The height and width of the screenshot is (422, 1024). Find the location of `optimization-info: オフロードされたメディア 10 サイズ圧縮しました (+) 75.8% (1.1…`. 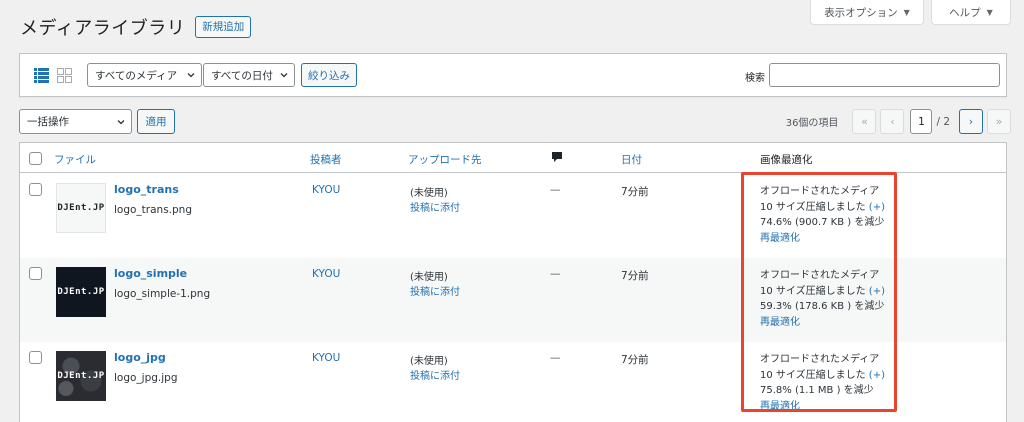

optimization-info: オフロードされたメディア 10 サイズ圧縮しました (+) 75.8% (1.1… is located at coordinates (840, 383).